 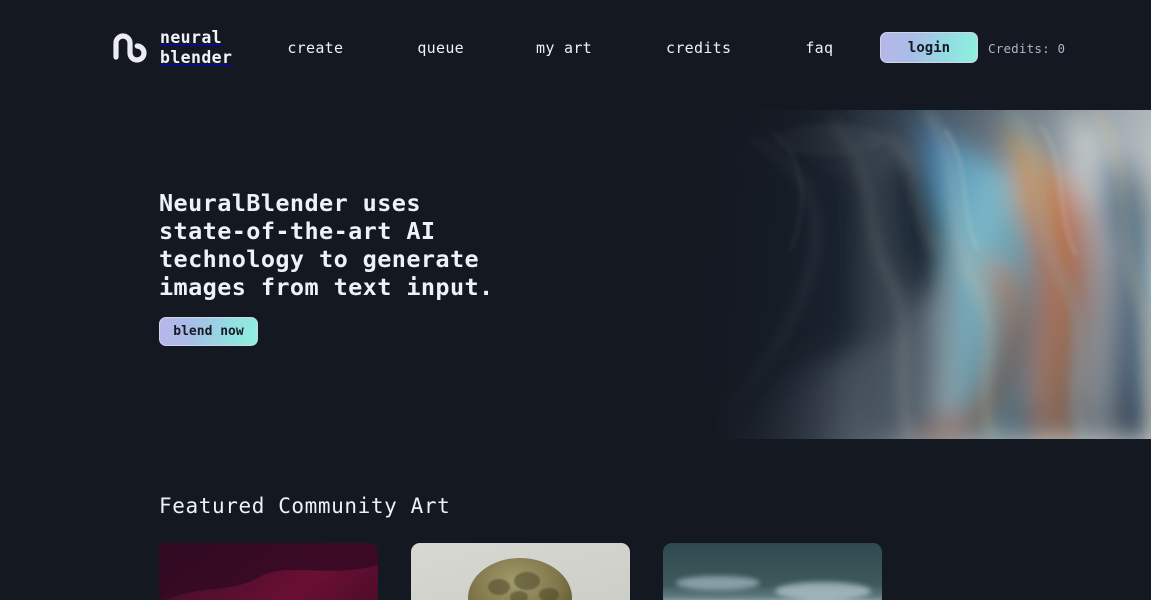 What do you see at coordinates (819, 48) in the screenshot?
I see `nav-item-faq: faq` at bounding box center [819, 48].